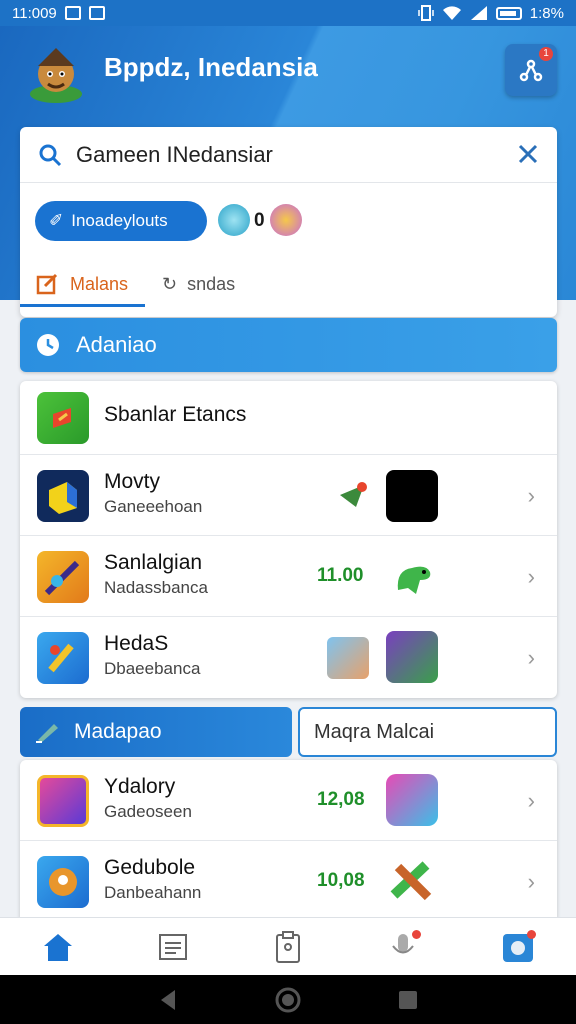 Image resolution: width=576 pixels, height=1024 pixels. Describe the element at coordinates (546, 54) in the screenshot. I see `notification-badge: 1` at that location.